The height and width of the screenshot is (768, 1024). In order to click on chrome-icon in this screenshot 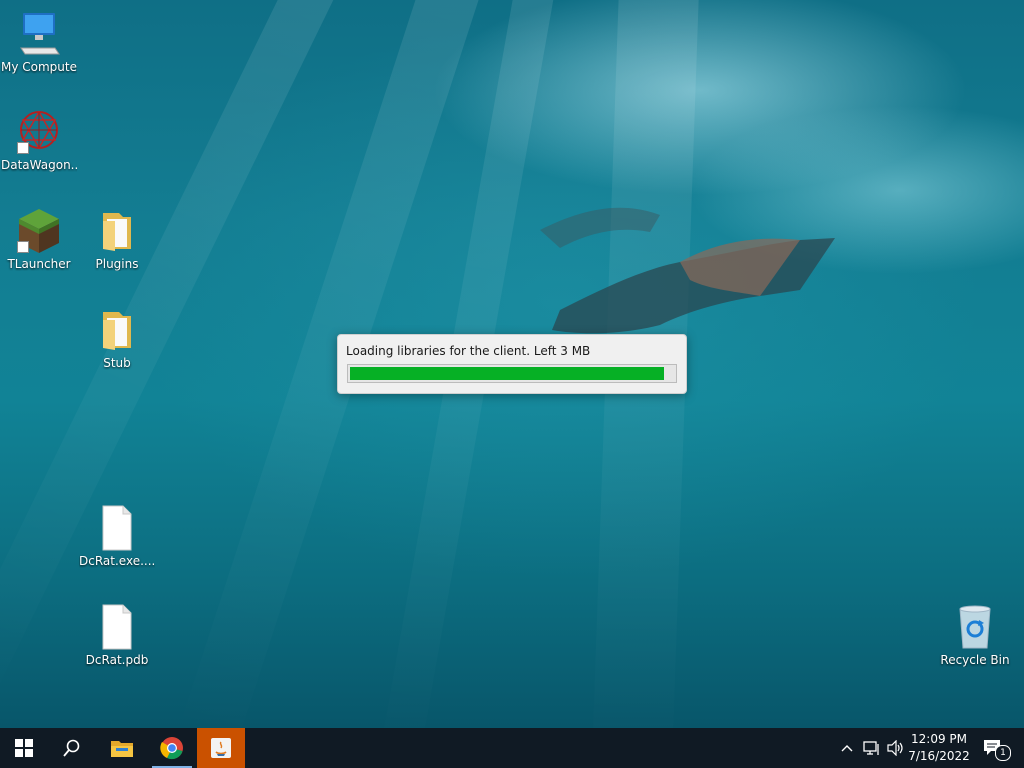, I will do `click(171, 748)`.